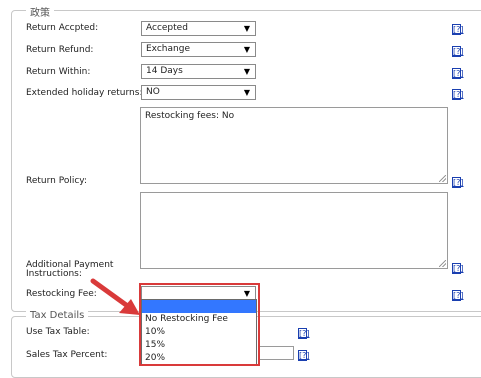 This screenshot has width=481, height=378. What do you see at coordinates (60, 50) in the screenshot?
I see `return-refund-label: Return Refund:` at bounding box center [60, 50].